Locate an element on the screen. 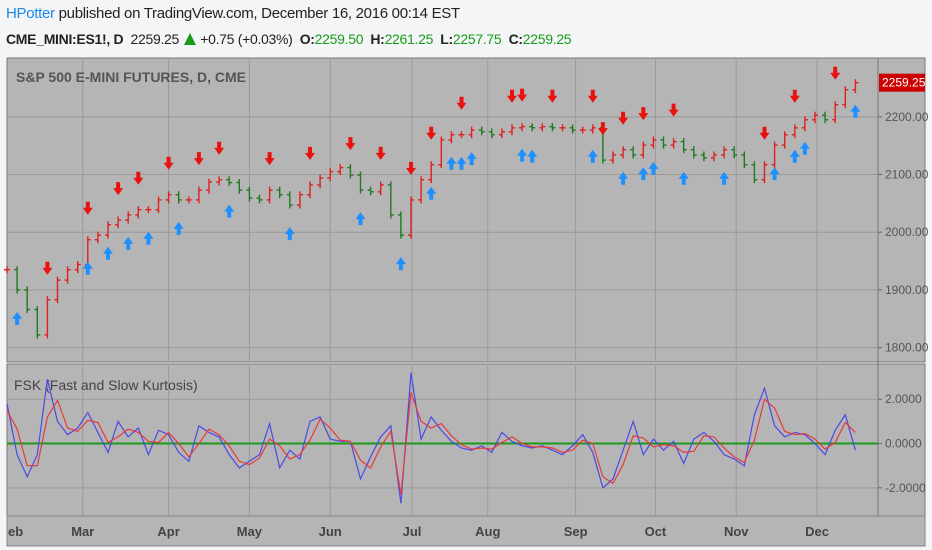  time-axis is located at coordinates (466, 531).